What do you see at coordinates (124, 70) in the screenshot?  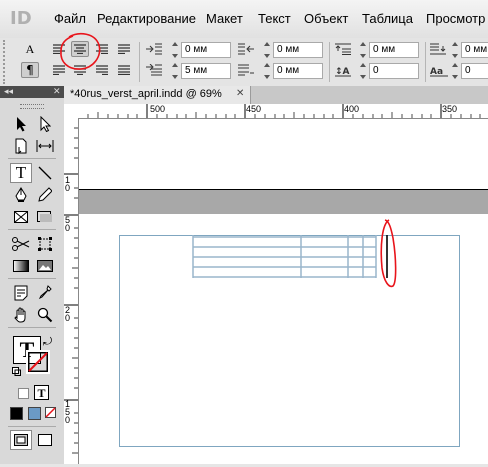 I see `justify-all-button` at bounding box center [124, 70].